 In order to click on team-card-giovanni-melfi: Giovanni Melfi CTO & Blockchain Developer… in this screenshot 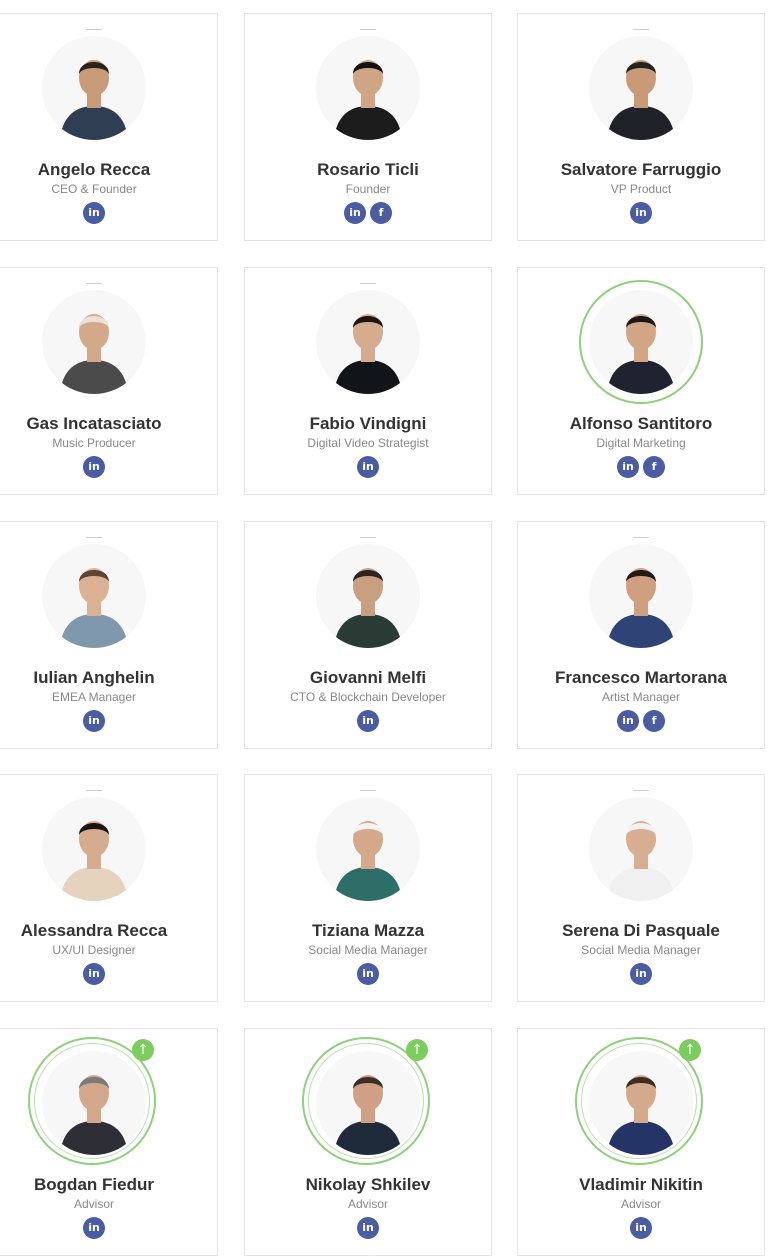, I will do `click(368, 635)`.